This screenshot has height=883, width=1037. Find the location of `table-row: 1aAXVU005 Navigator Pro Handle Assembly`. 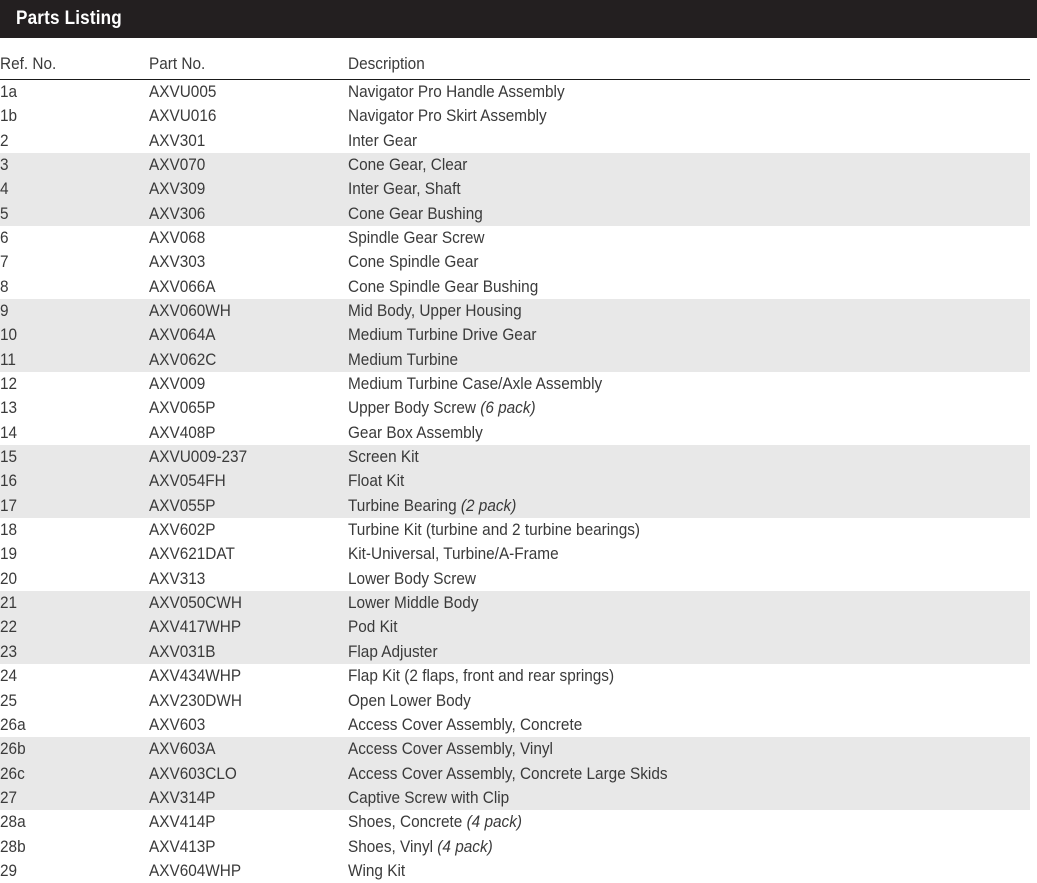

table-row: 1aAXVU005 Navigator Pro Handle Assembly is located at coordinates (515, 92).